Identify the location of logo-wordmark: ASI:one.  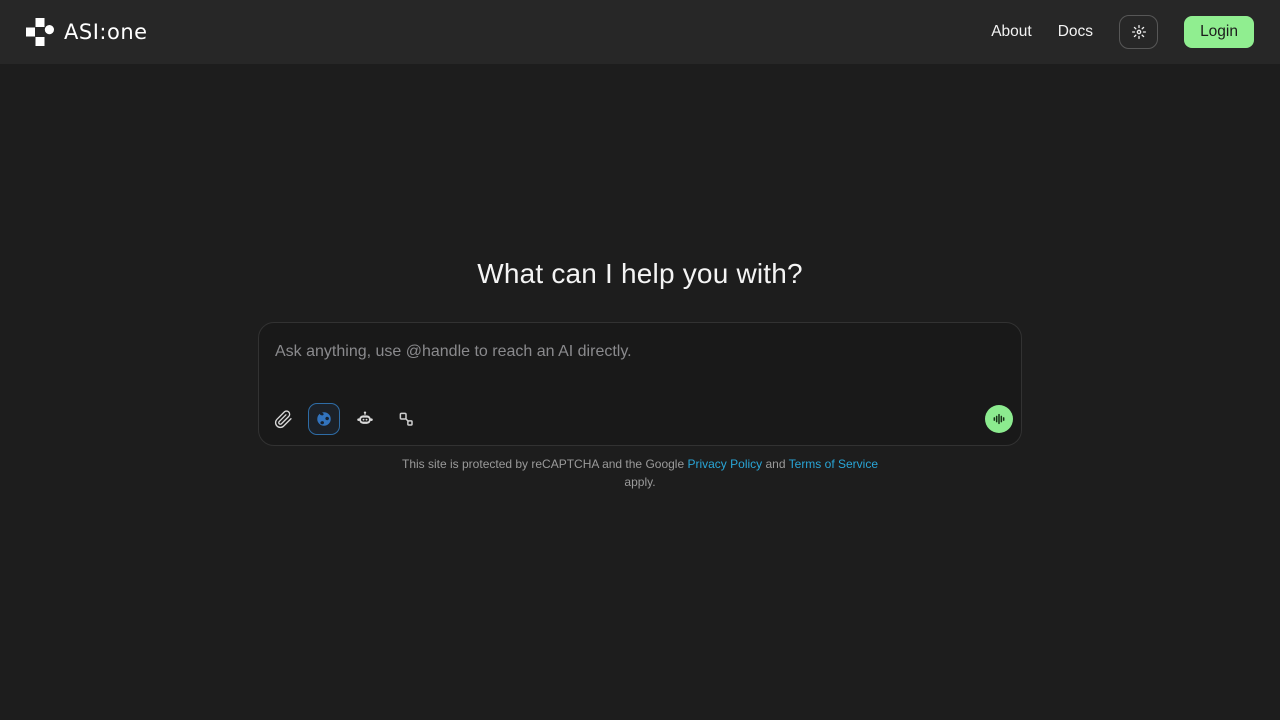
(106, 32).